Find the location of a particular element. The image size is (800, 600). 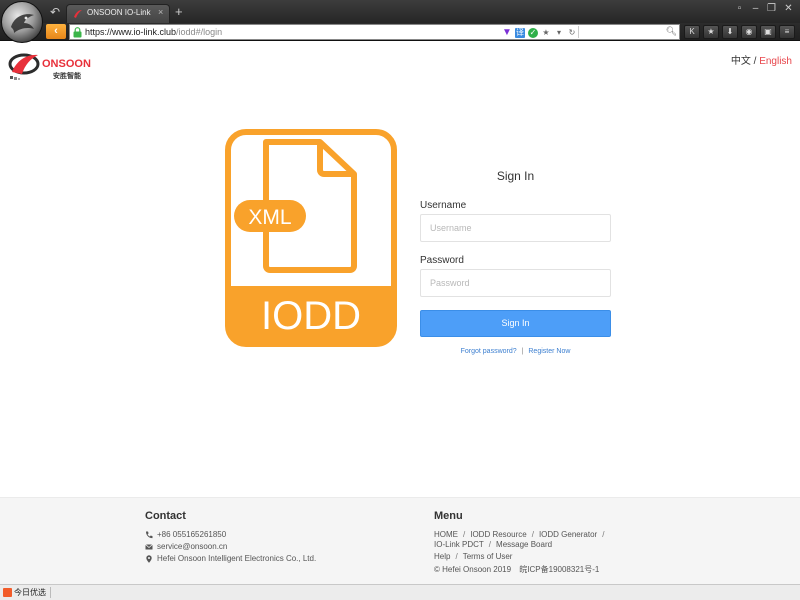

window-restore-icon: ❐ is located at coordinates (771, 9).